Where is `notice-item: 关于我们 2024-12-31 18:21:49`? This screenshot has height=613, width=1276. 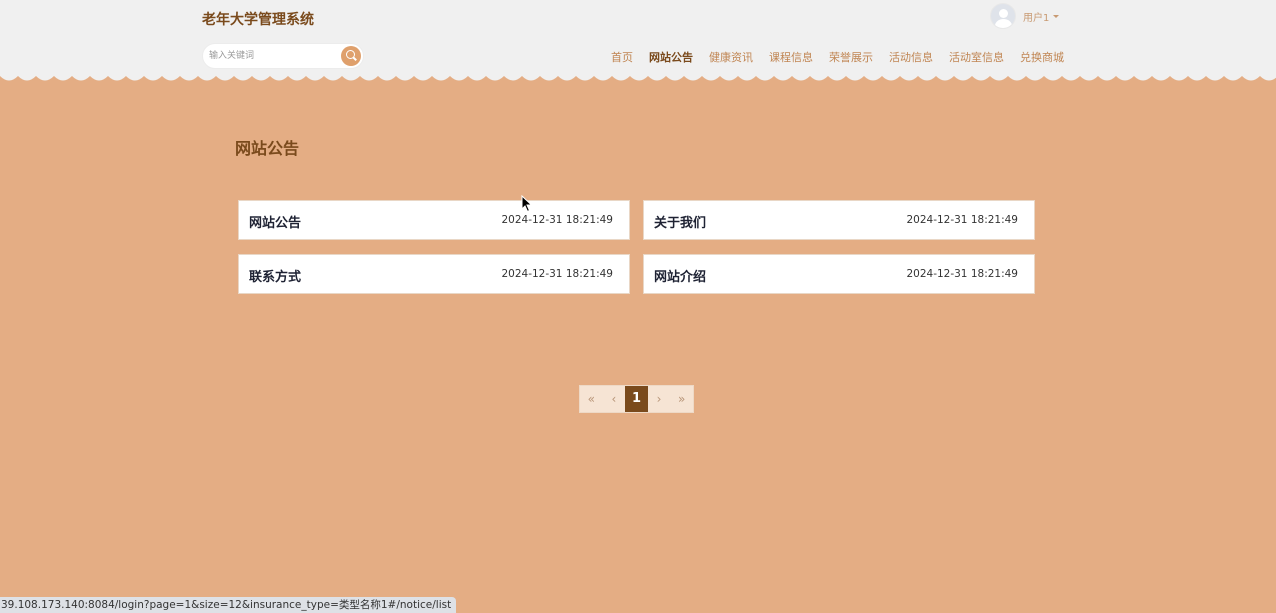 notice-item: 关于我们 2024-12-31 18:21:49 is located at coordinates (839, 220).